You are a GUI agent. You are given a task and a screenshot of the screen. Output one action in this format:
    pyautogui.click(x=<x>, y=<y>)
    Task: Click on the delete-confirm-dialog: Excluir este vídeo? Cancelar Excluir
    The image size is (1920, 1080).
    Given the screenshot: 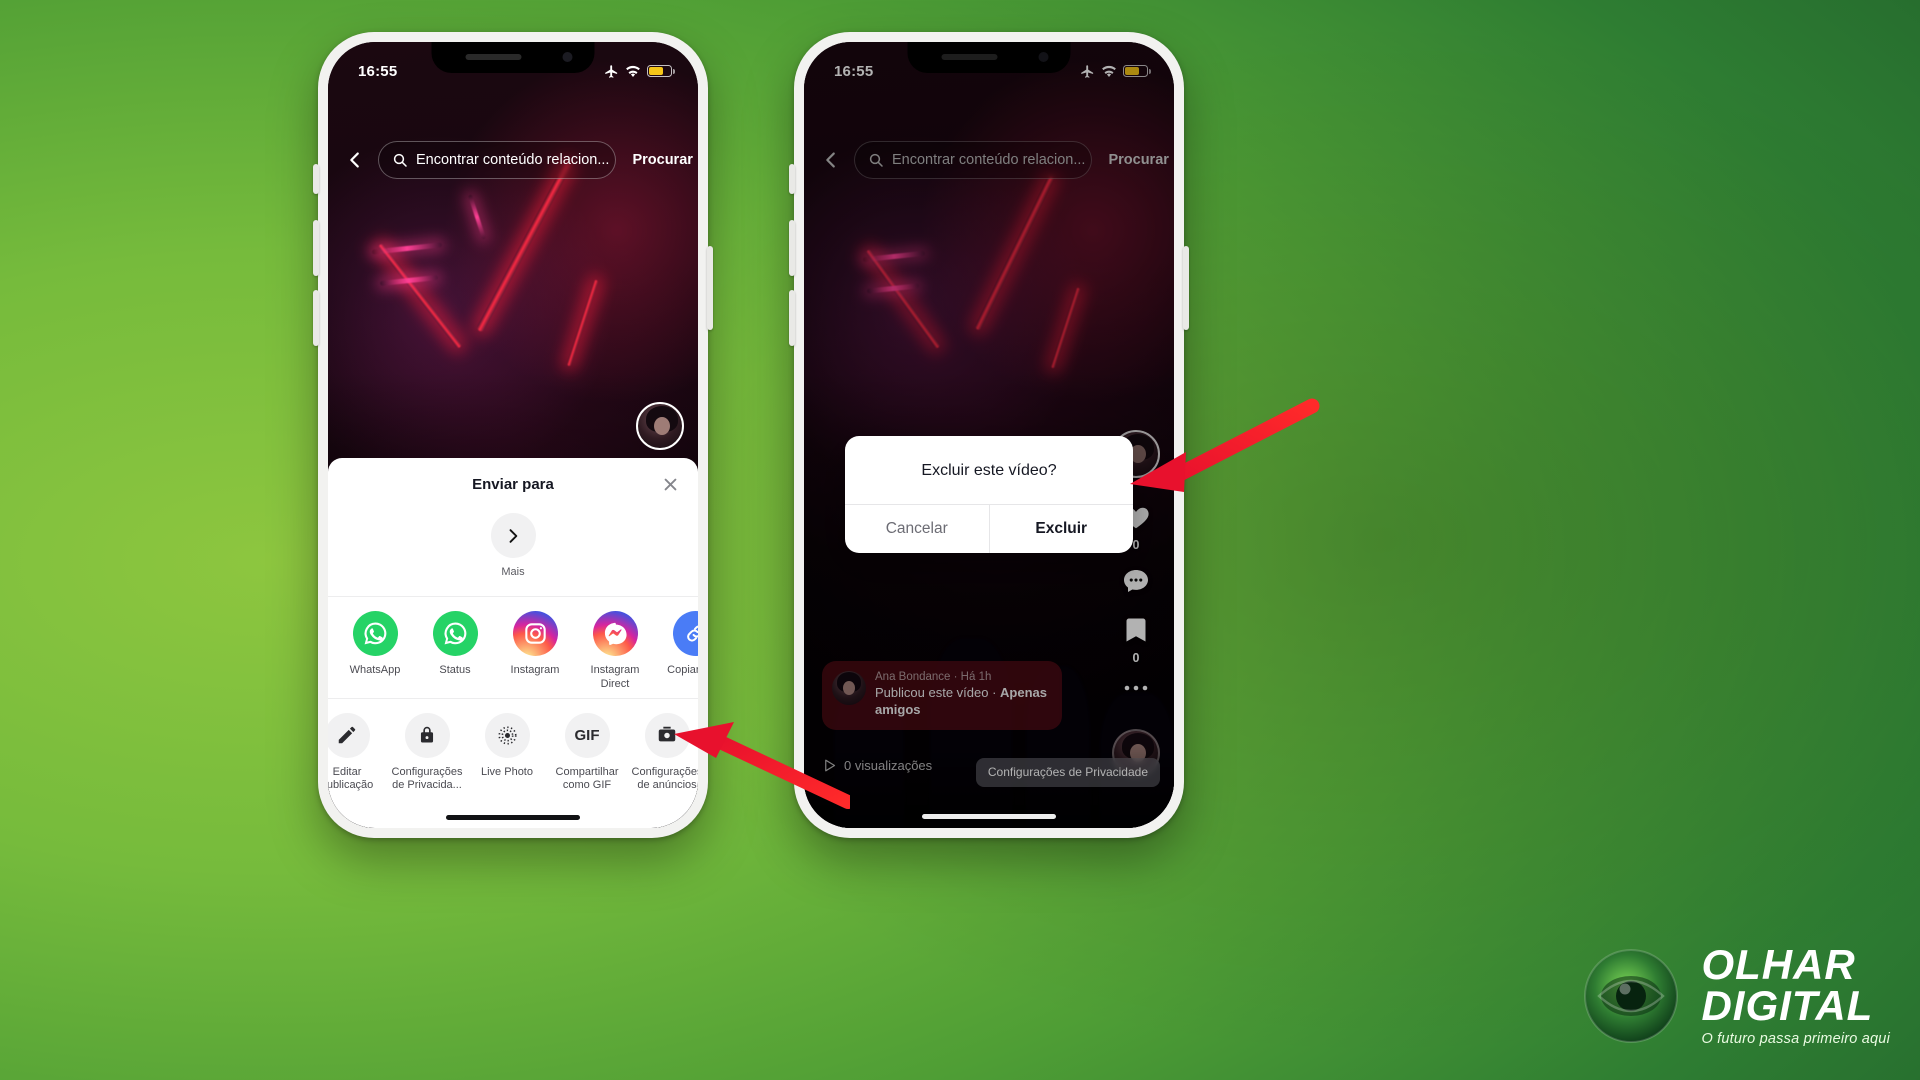 What is the action you would take?
    pyautogui.click(x=989, y=494)
    